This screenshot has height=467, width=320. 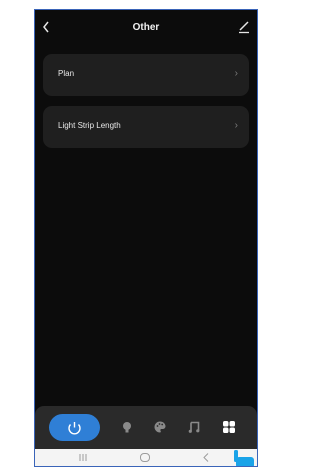 I want to click on bottom-nav, so click(x=146, y=427).